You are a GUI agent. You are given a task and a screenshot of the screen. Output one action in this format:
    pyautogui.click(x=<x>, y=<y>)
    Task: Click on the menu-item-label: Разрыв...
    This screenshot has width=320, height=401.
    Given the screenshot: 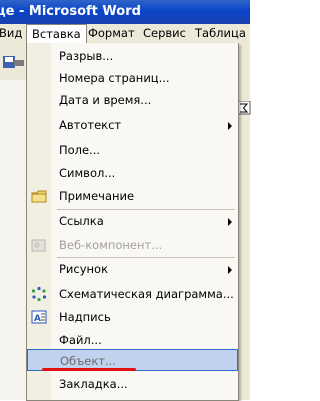 What is the action you would take?
    pyautogui.click(x=86, y=56)
    